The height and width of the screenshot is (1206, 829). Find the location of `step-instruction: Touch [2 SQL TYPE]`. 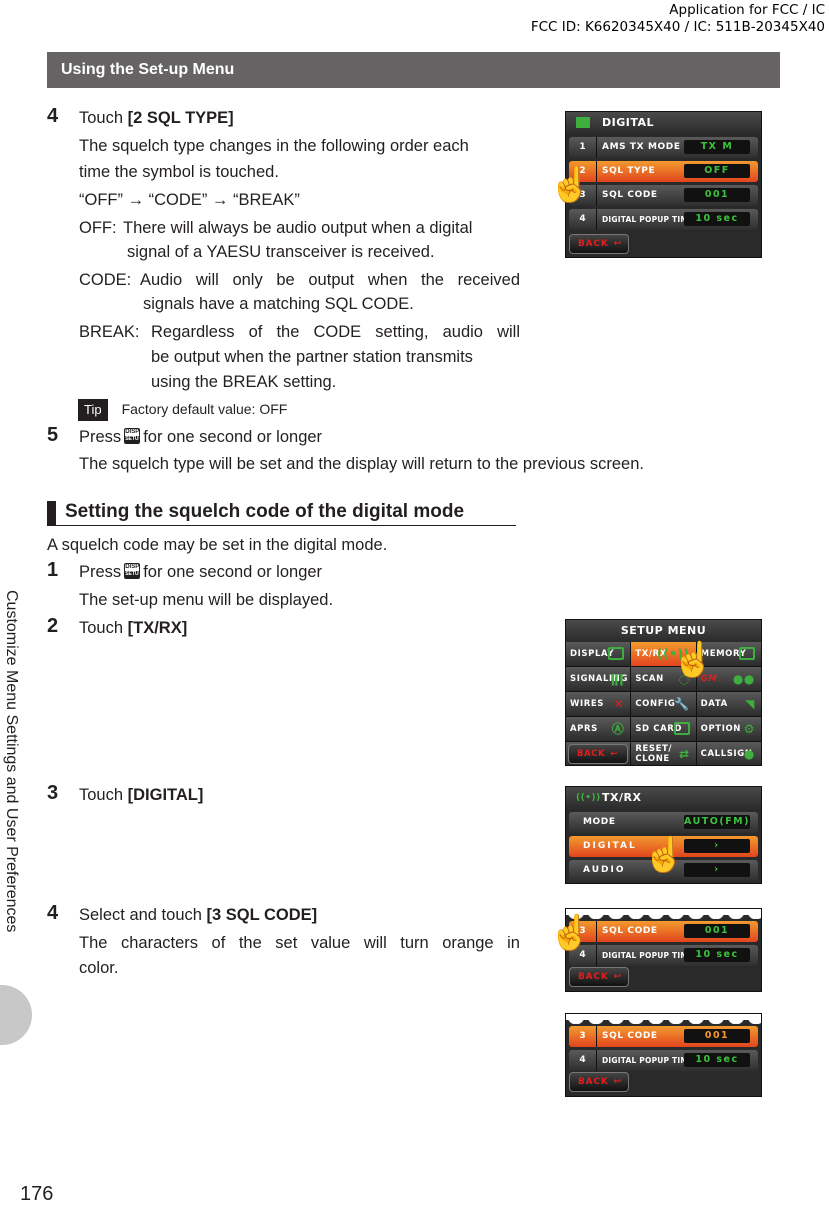

step-instruction: Touch [2 SQL TYPE] is located at coordinates (156, 118).